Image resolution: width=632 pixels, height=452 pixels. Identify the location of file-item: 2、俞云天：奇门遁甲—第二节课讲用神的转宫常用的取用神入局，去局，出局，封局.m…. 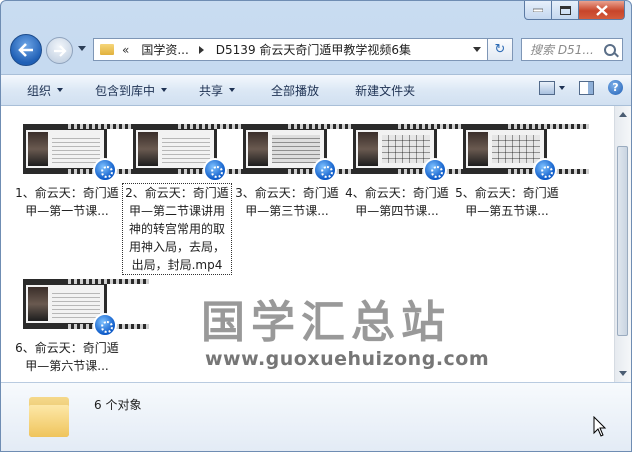
(190, 199).